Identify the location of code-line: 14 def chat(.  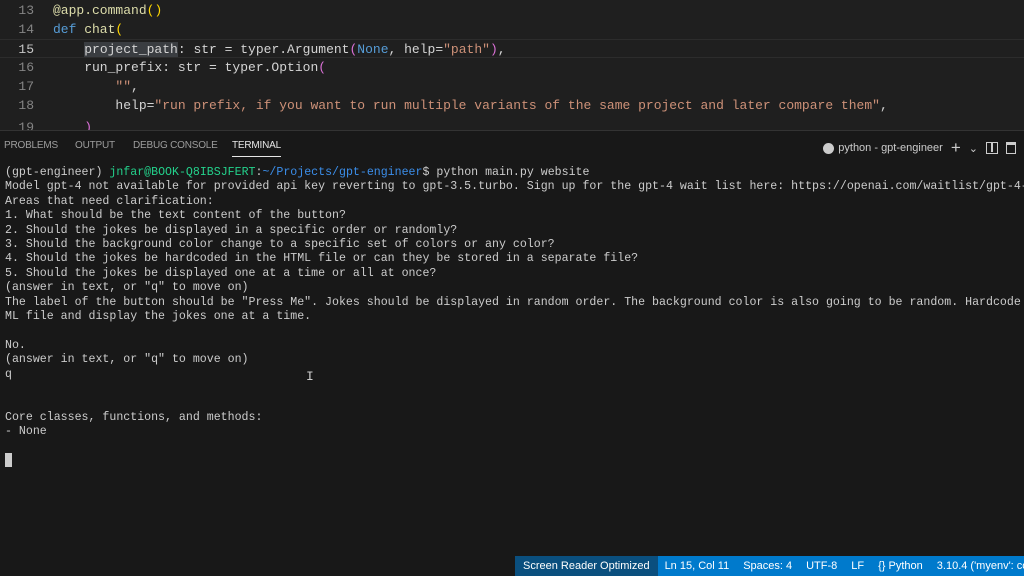
(71, 29).